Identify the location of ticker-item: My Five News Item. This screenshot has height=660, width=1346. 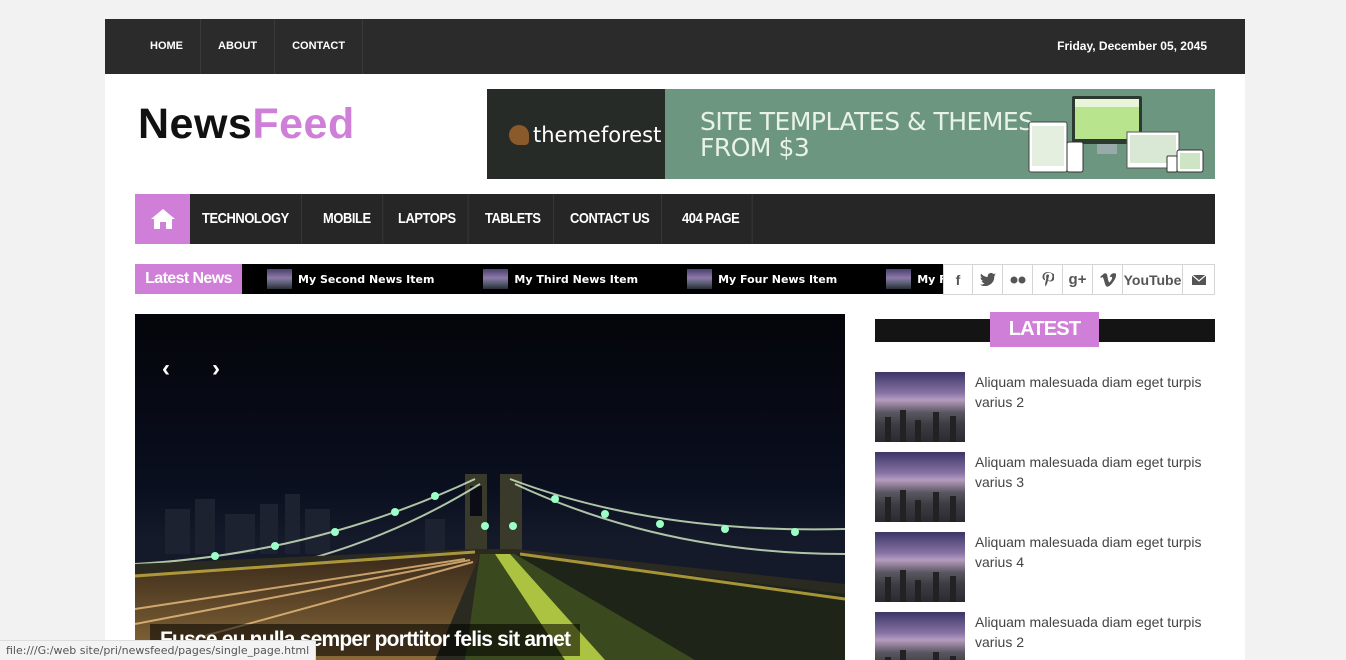
(915, 279).